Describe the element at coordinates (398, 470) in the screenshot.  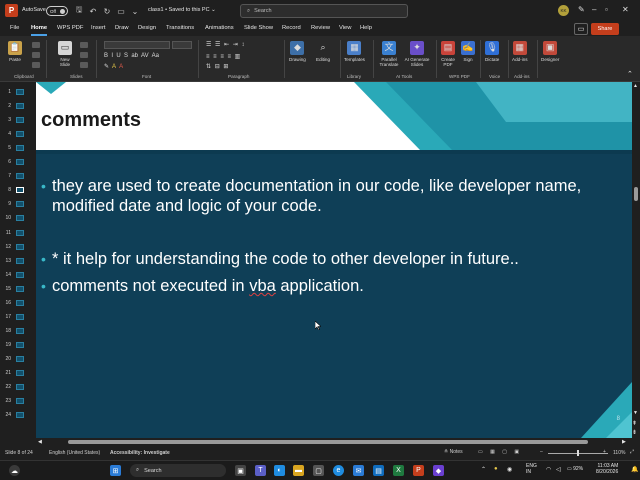
I see `excel-icon: X` at that location.